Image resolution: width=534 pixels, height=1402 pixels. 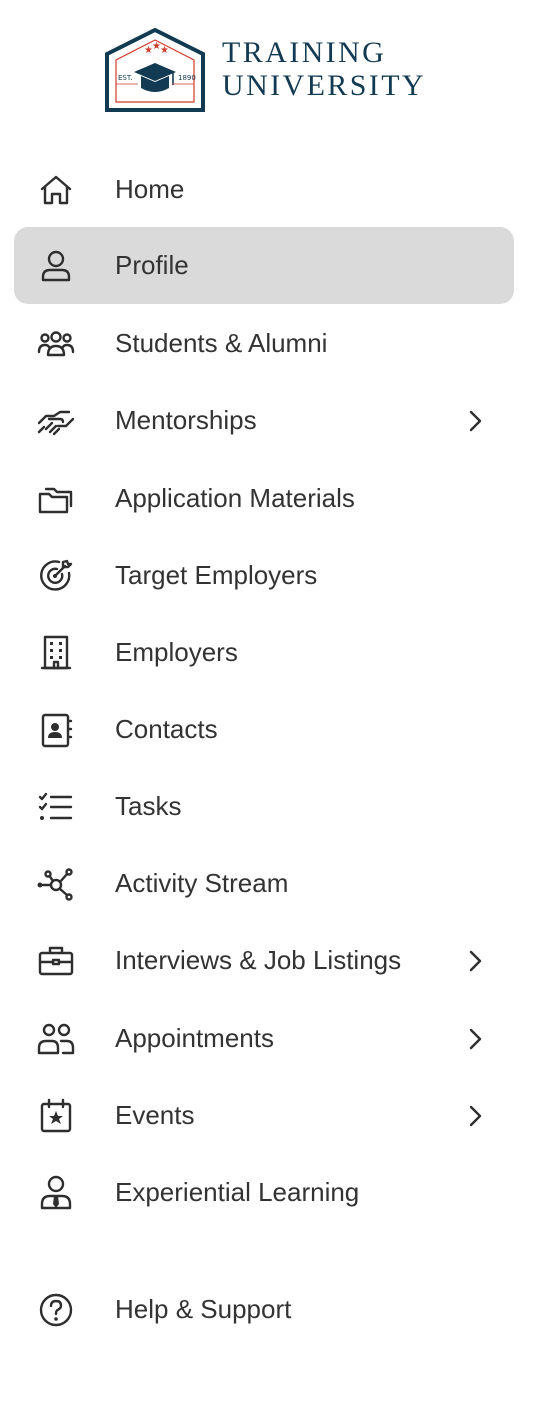 I want to click on users-group-icon, so click(x=56, y=344).